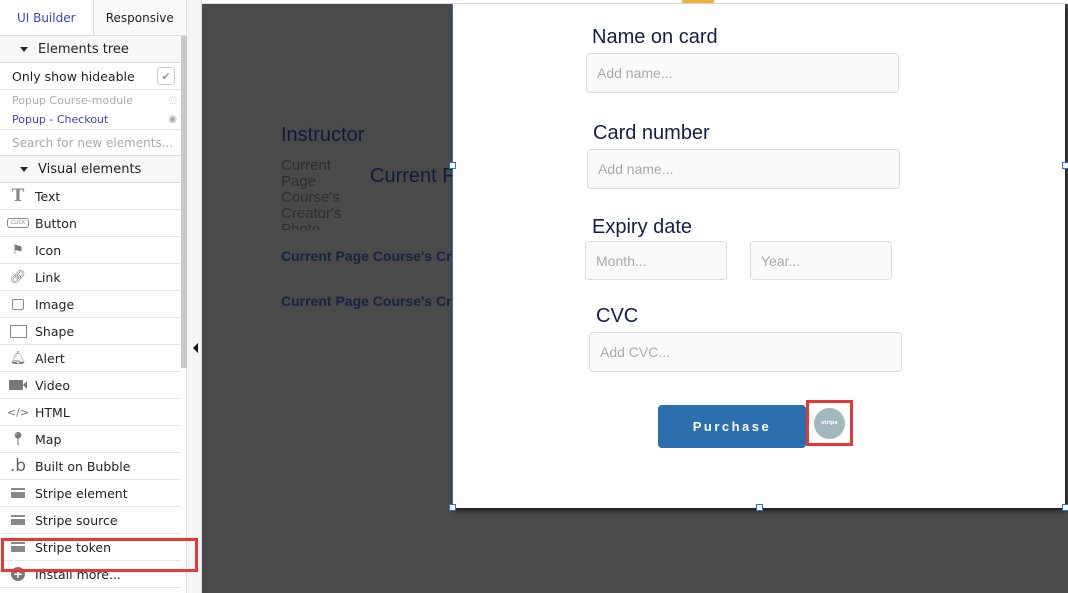 The width and height of the screenshot is (1068, 593). What do you see at coordinates (194, 296) in the screenshot?
I see `panel-collapse-strip` at bounding box center [194, 296].